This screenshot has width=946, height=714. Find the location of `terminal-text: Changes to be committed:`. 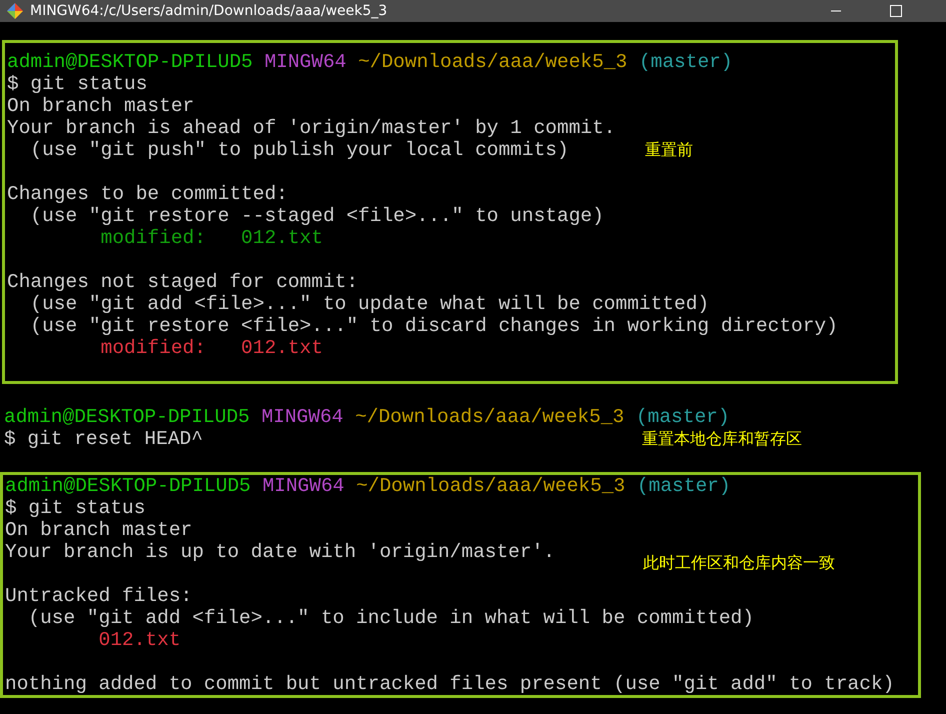

terminal-text: Changes to be committed: is located at coordinates (147, 194).